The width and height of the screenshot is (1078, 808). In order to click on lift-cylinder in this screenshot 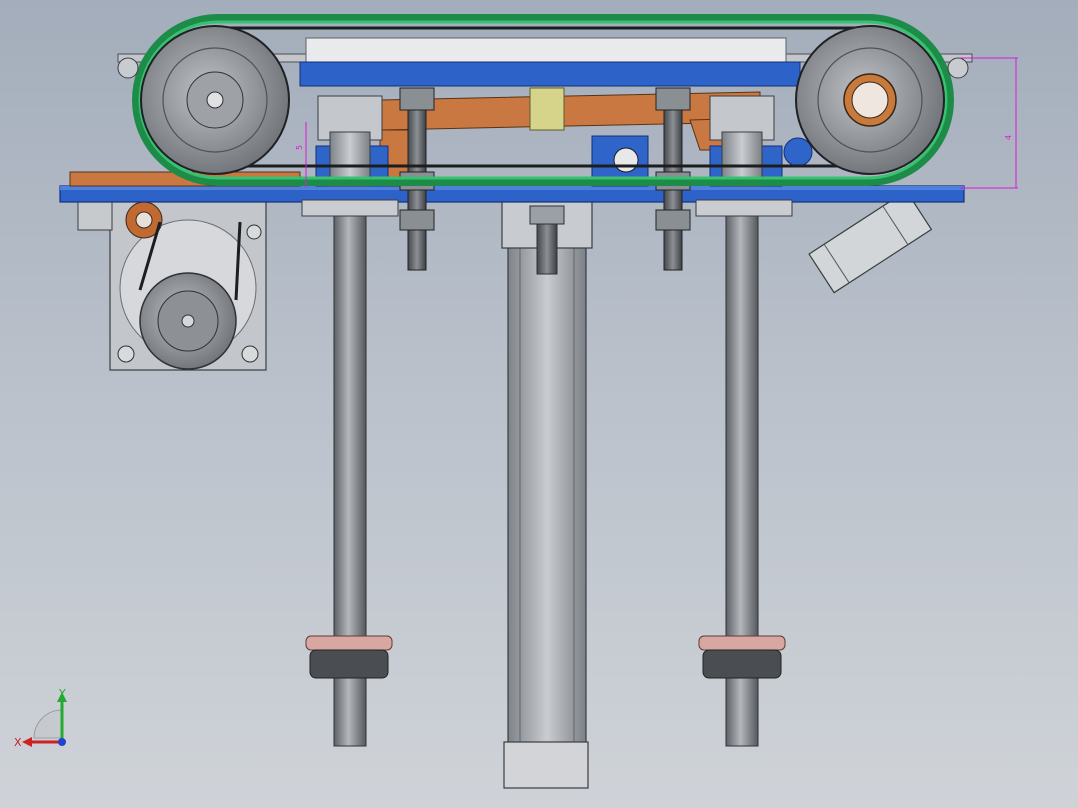, I will do `click(547, 494)`.